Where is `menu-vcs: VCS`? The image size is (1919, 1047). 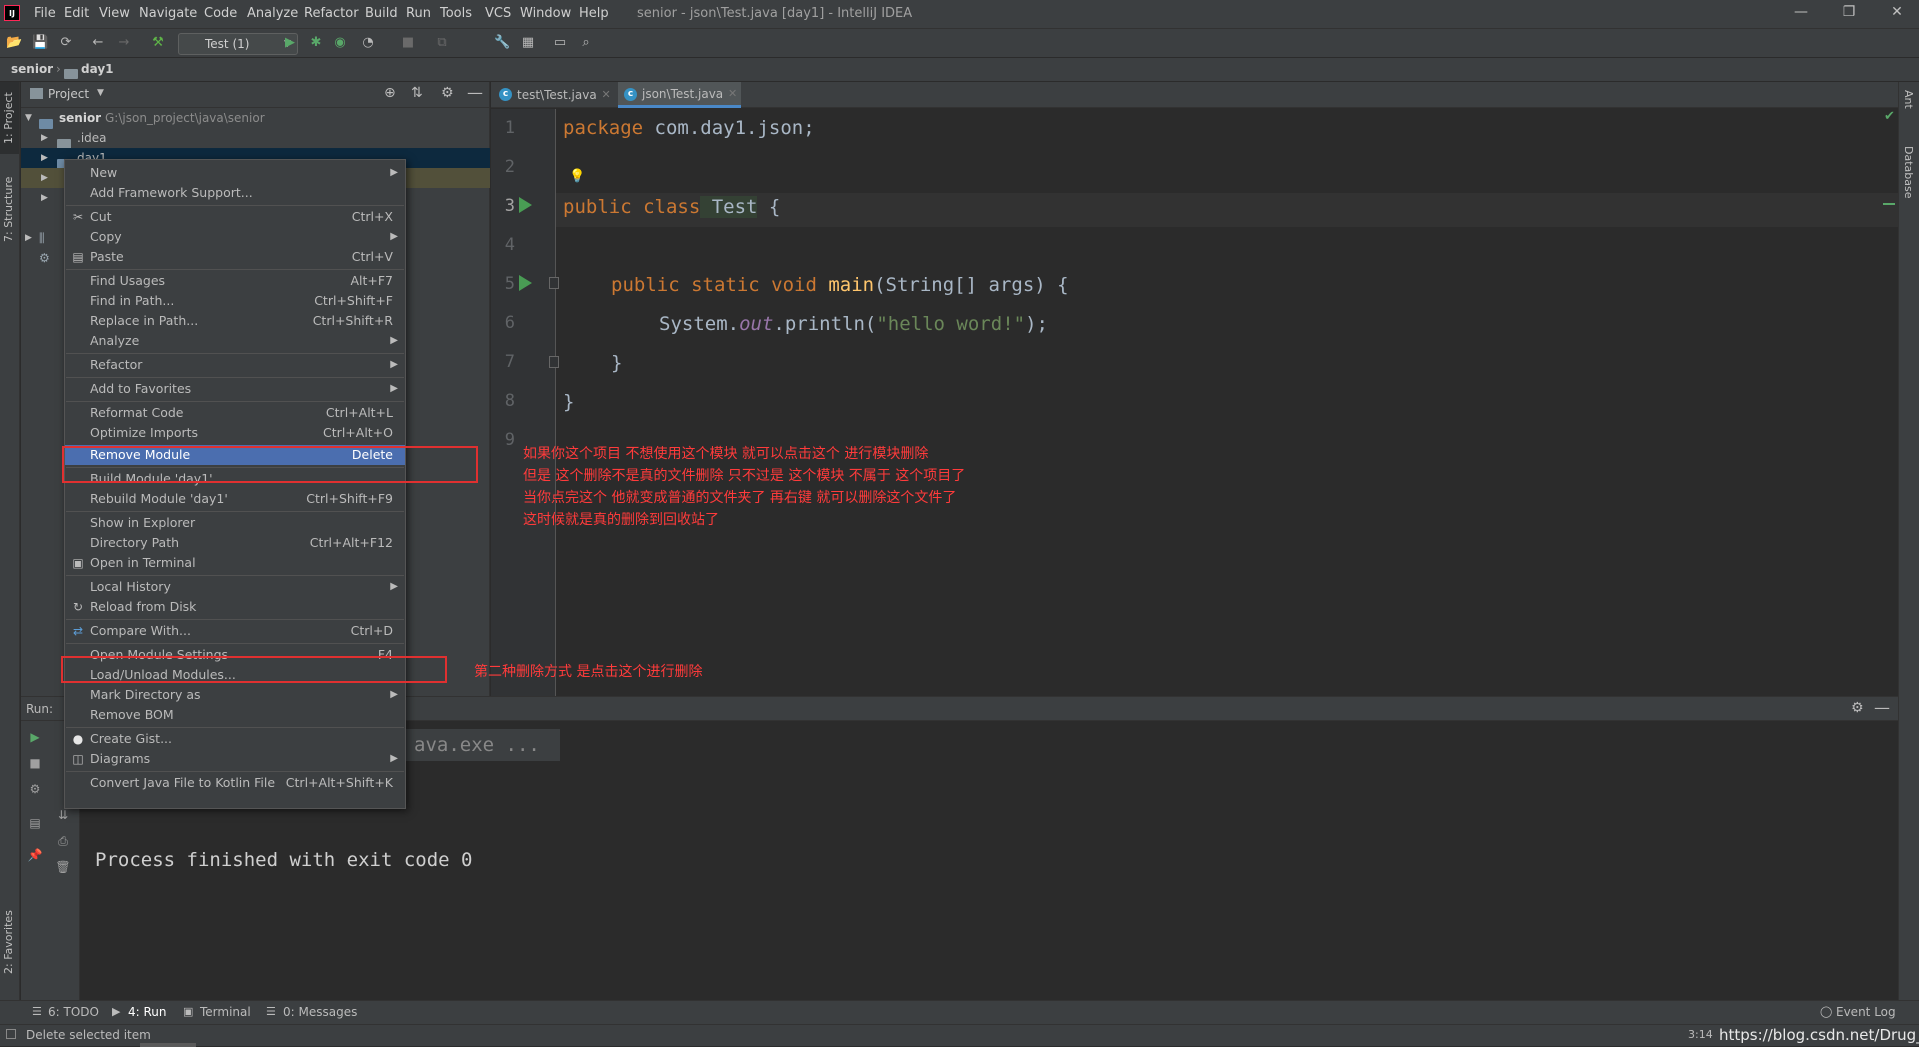
menu-vcs: VCS is located at coordinates (498, 13).